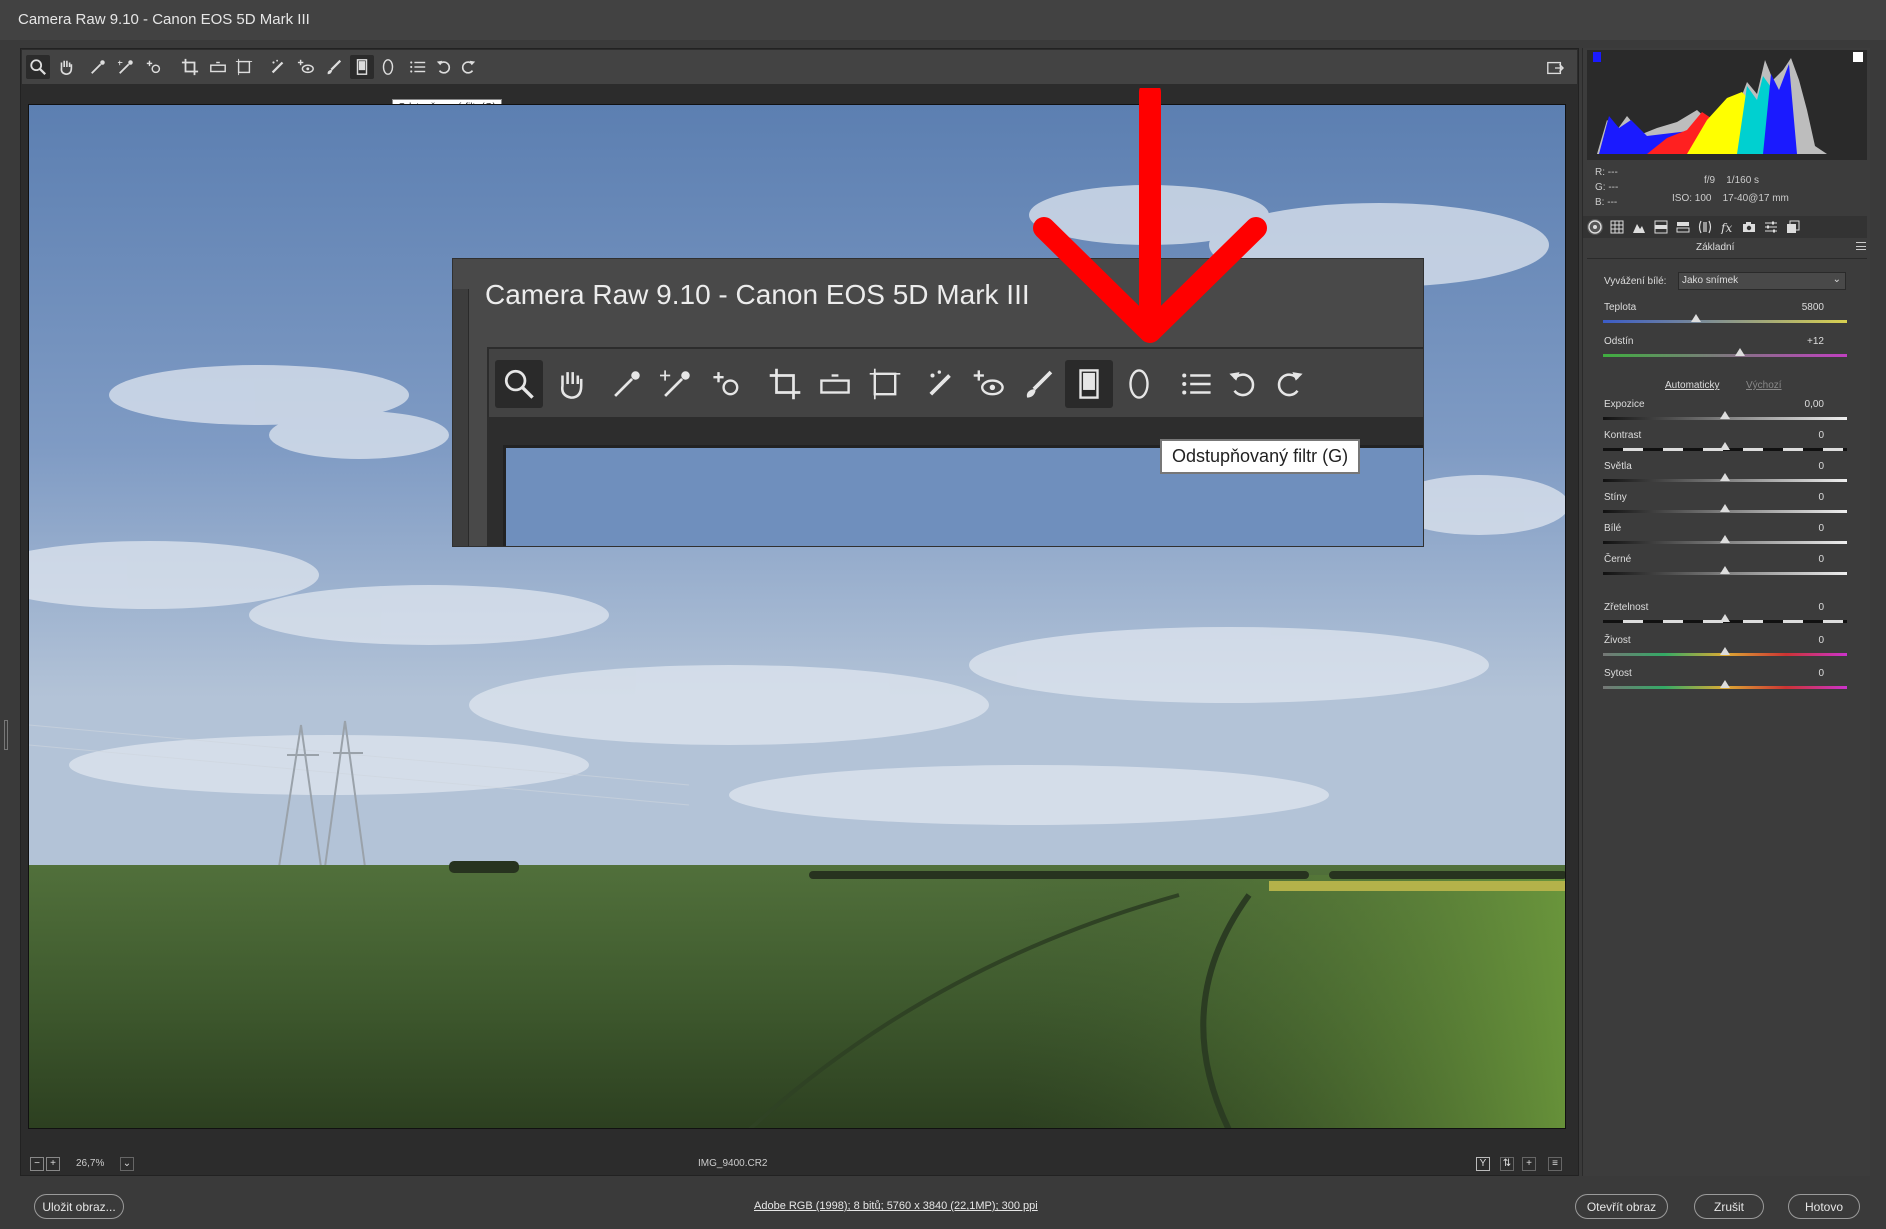 This screenshot has width=1886, height=1229. I want to click on preferences-tool-button, so click(418, 67).